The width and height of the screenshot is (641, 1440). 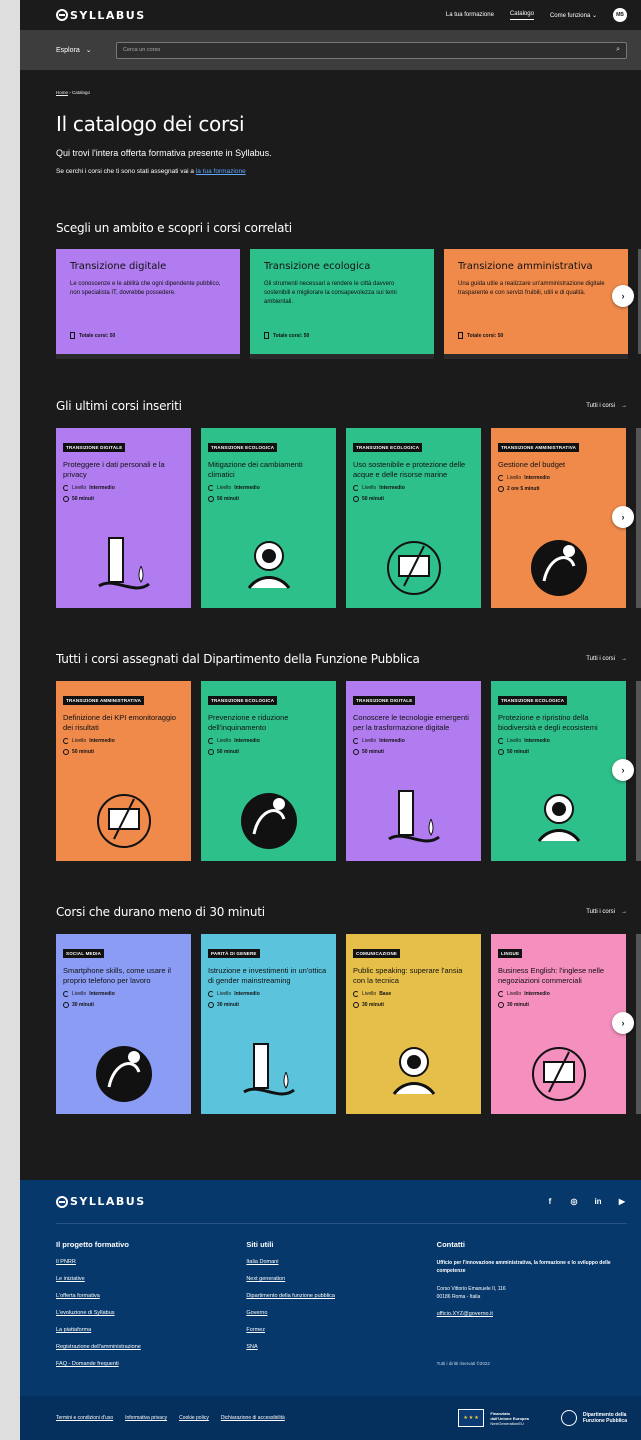 I want to click on la-tua-formazione-link: la tua formazione, so click(x=221, y=171).